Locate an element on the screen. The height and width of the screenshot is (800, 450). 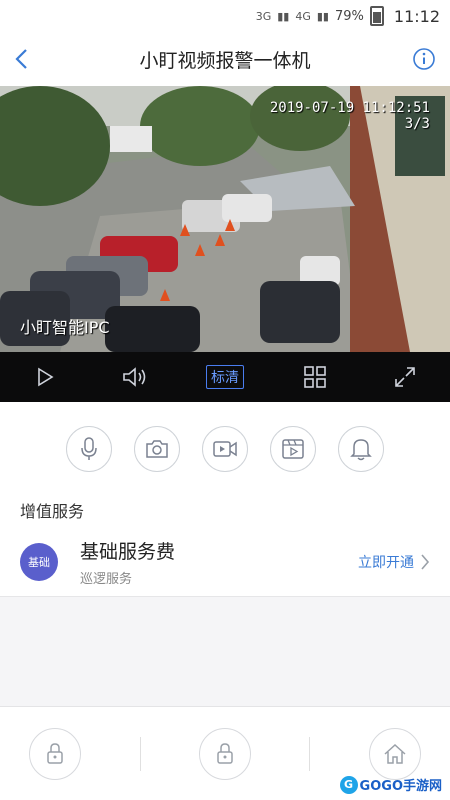
lock-icon is located at coordinates (55, 753).